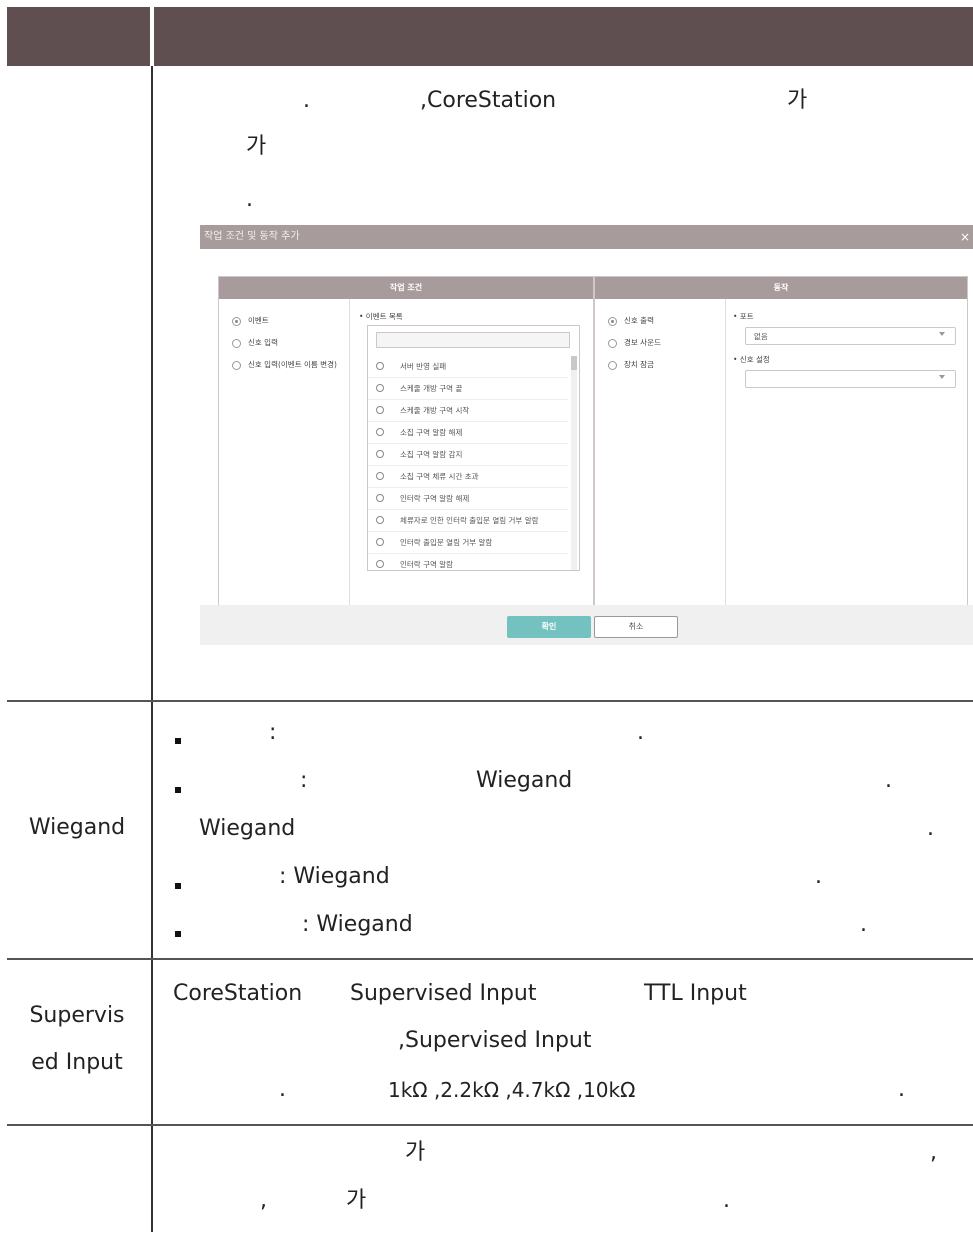  I want to click on row3-text: CoreStation, so click(238, 993).